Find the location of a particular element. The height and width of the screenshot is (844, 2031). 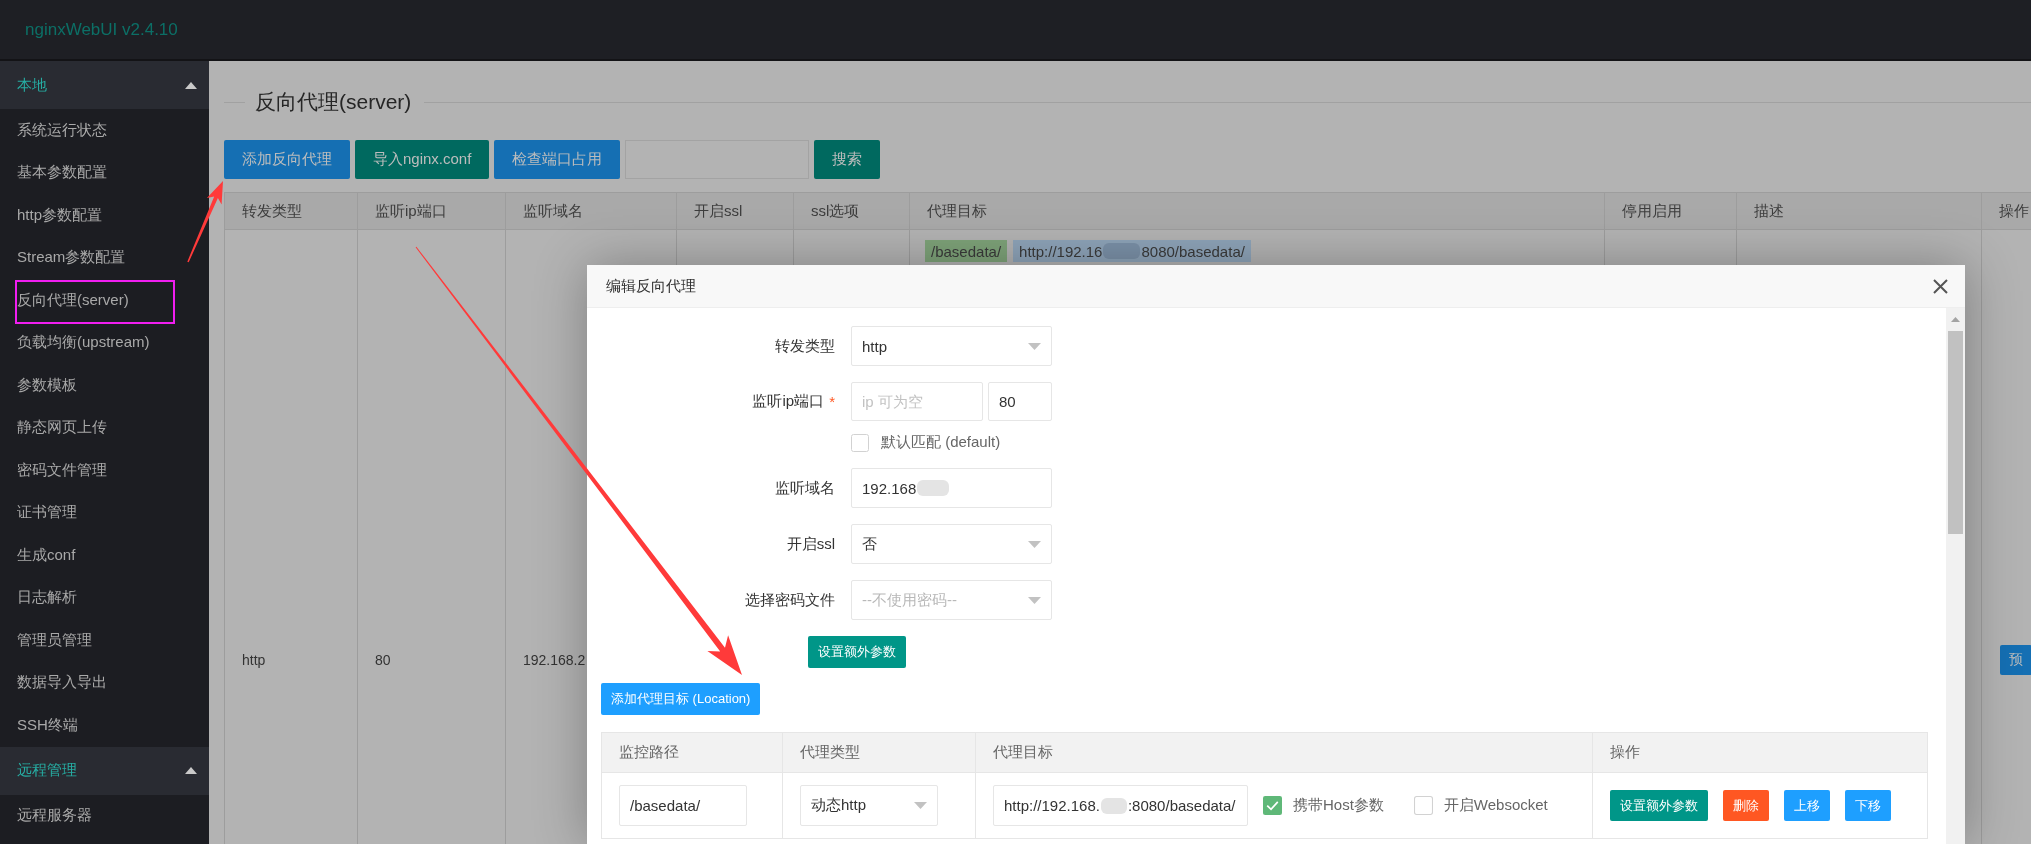

page-title: 反向代理(server) is located at coordinates (333, 102).